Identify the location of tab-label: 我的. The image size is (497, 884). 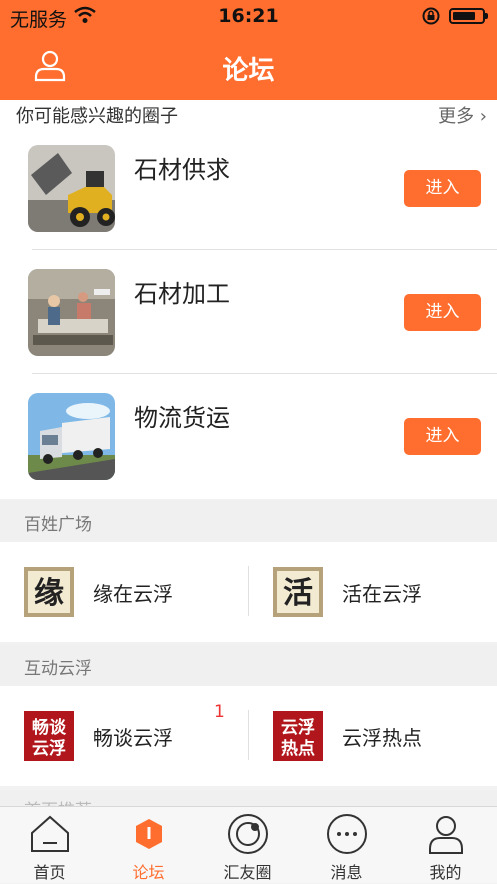
(445, 872).